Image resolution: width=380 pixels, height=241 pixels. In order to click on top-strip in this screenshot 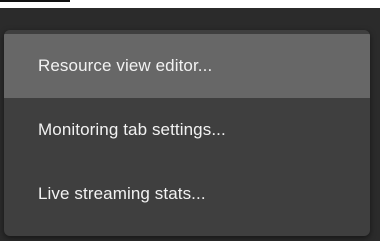, I will do `click(190, 4)`.